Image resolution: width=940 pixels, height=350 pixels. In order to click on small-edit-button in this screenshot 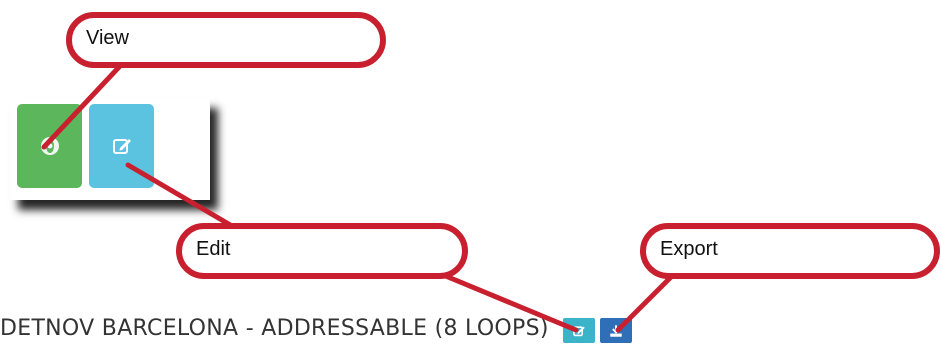, I will do `click(579, 330)`.